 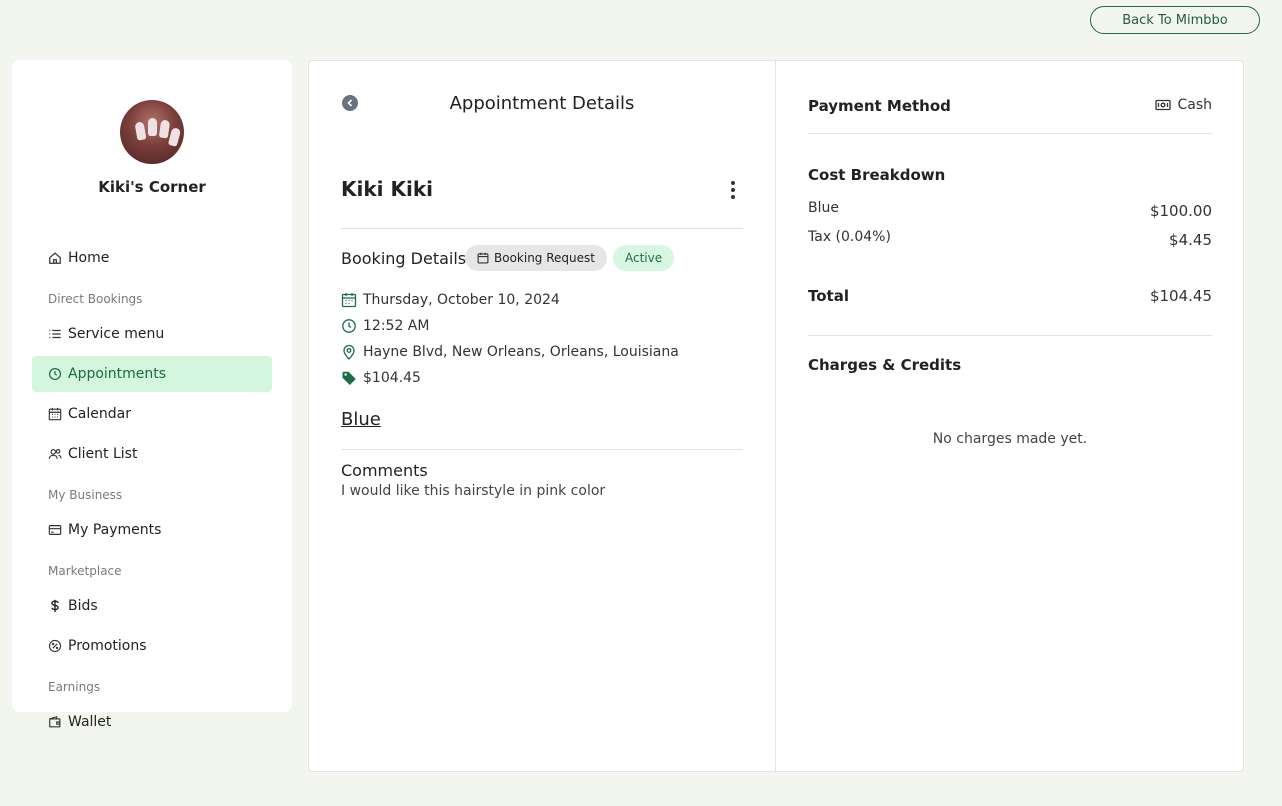 What do you see at coordinates (885, 365) in the screenshot?
I see `charges-credits-label: Charges & Credits` at bounding box center [885, 365].